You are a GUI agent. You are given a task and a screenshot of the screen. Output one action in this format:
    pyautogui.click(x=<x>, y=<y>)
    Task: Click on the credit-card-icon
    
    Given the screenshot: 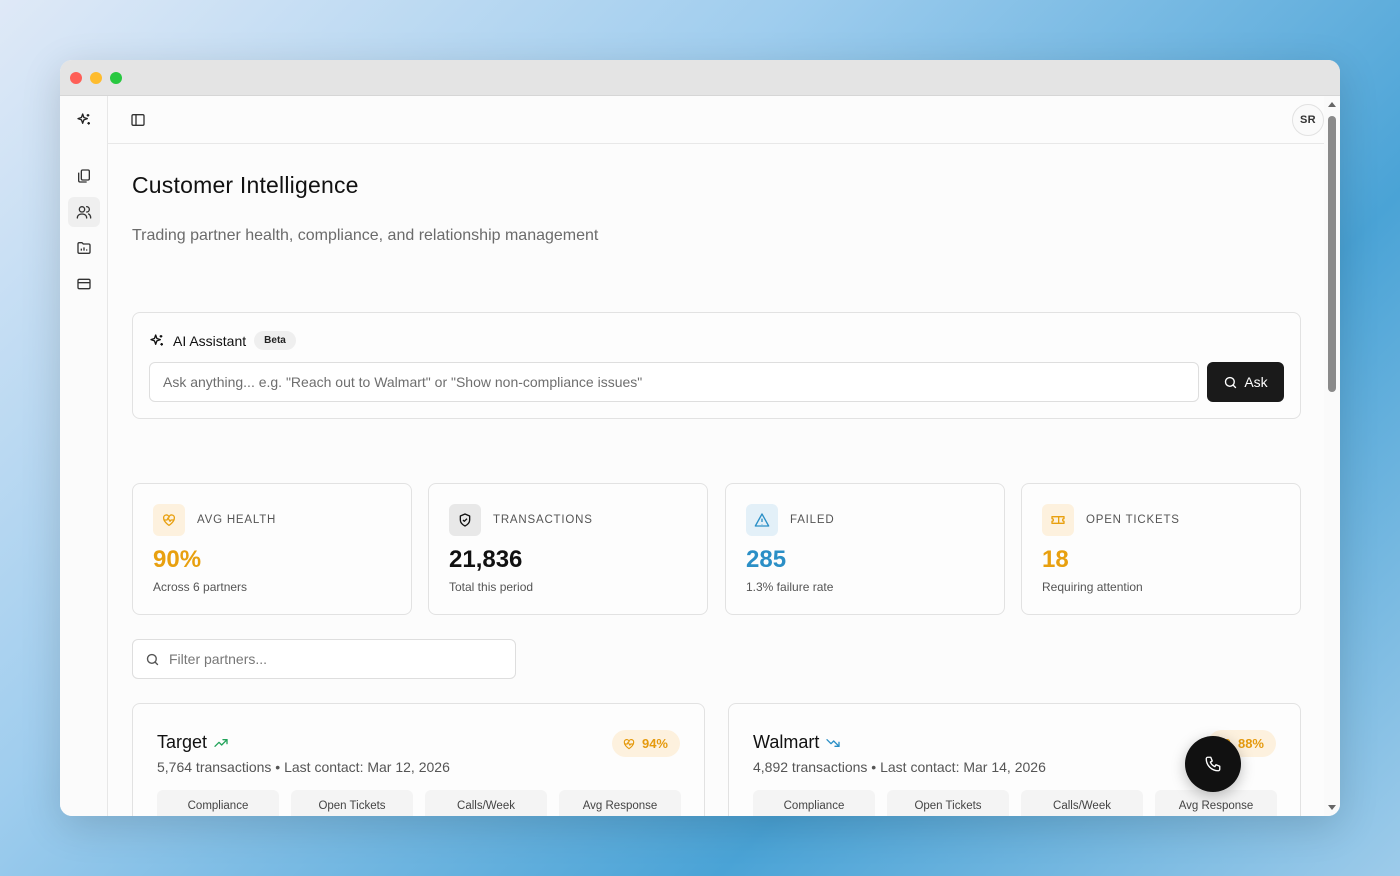 What is the action you would take?
    pyautogui.click(x=84, y=284)
    